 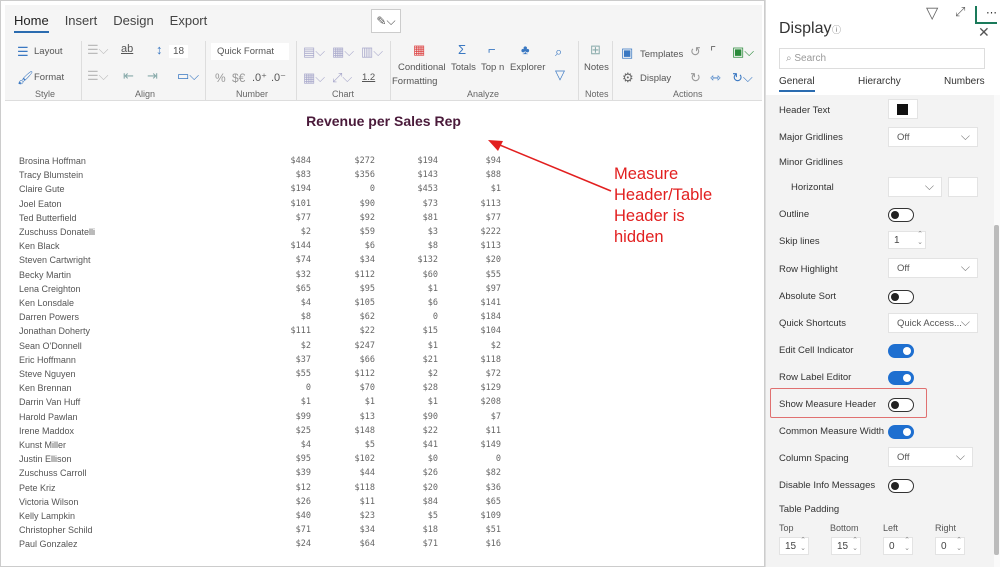 What do you see at coordinates (901, 378) in the screenshot?
I see `row-label-editor-toggle` at bounding box center [901, 378].